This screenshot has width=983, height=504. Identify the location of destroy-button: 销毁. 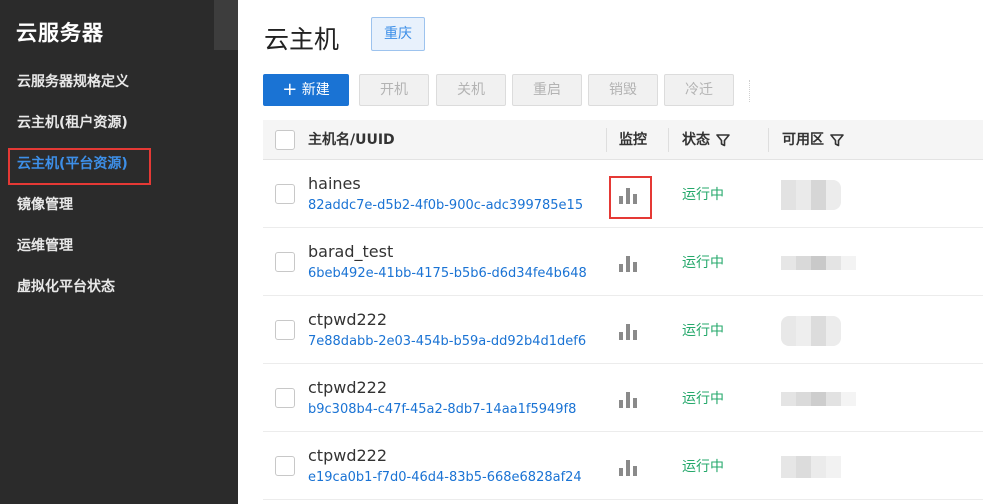
(623, 90).